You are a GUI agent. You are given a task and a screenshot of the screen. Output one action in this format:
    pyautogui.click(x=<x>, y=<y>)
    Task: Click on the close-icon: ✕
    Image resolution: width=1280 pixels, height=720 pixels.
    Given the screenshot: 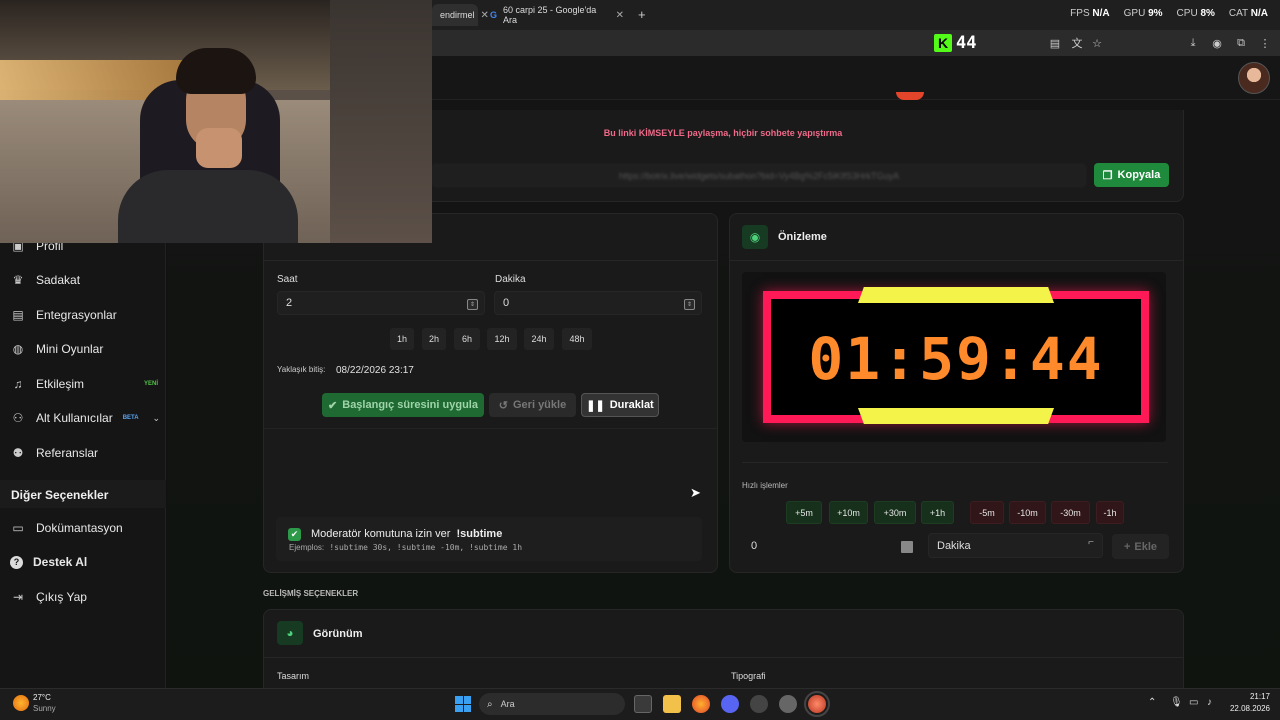 What is the action you would take?
    pyautogui.click(x=620, y=15)
    